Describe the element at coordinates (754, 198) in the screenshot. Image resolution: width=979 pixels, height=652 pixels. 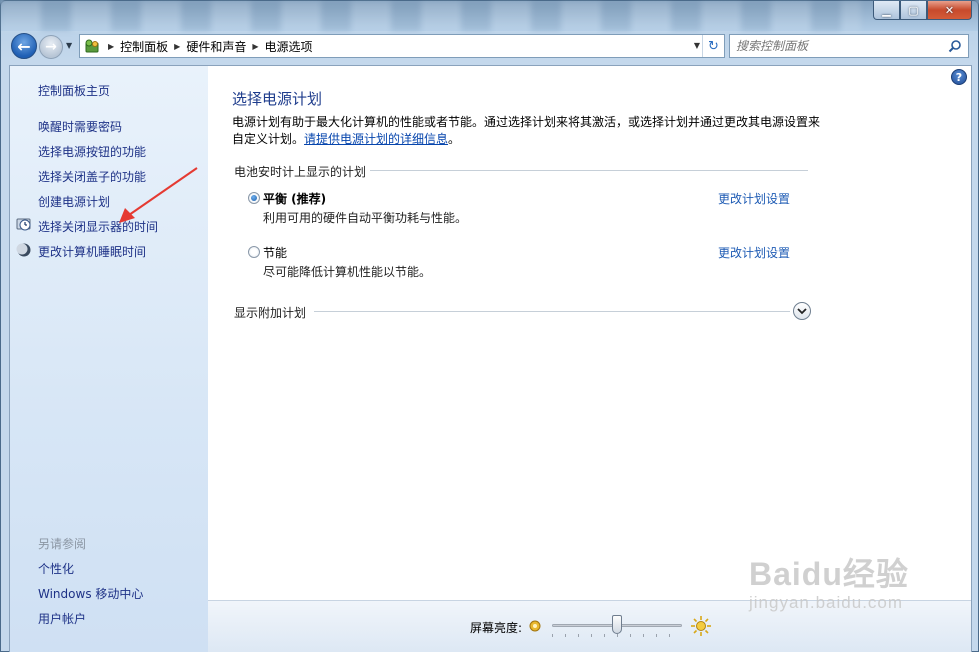
I see `plan-balanced-settings-link: 更改计划设置` at that location.